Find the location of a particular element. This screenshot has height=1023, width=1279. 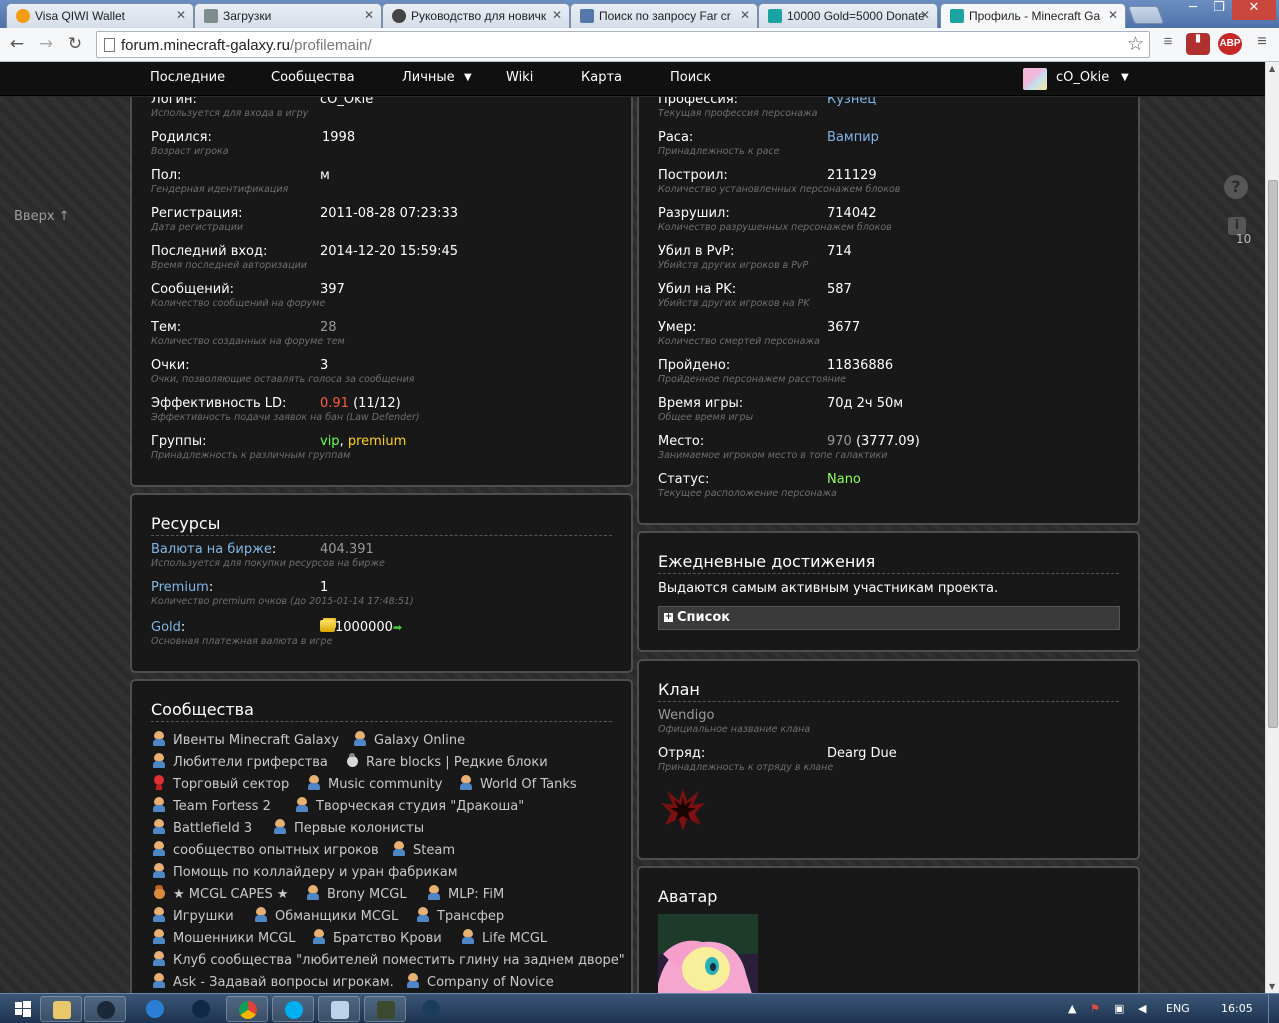

taskbar-explorer is located at coordinates (61, 1009).